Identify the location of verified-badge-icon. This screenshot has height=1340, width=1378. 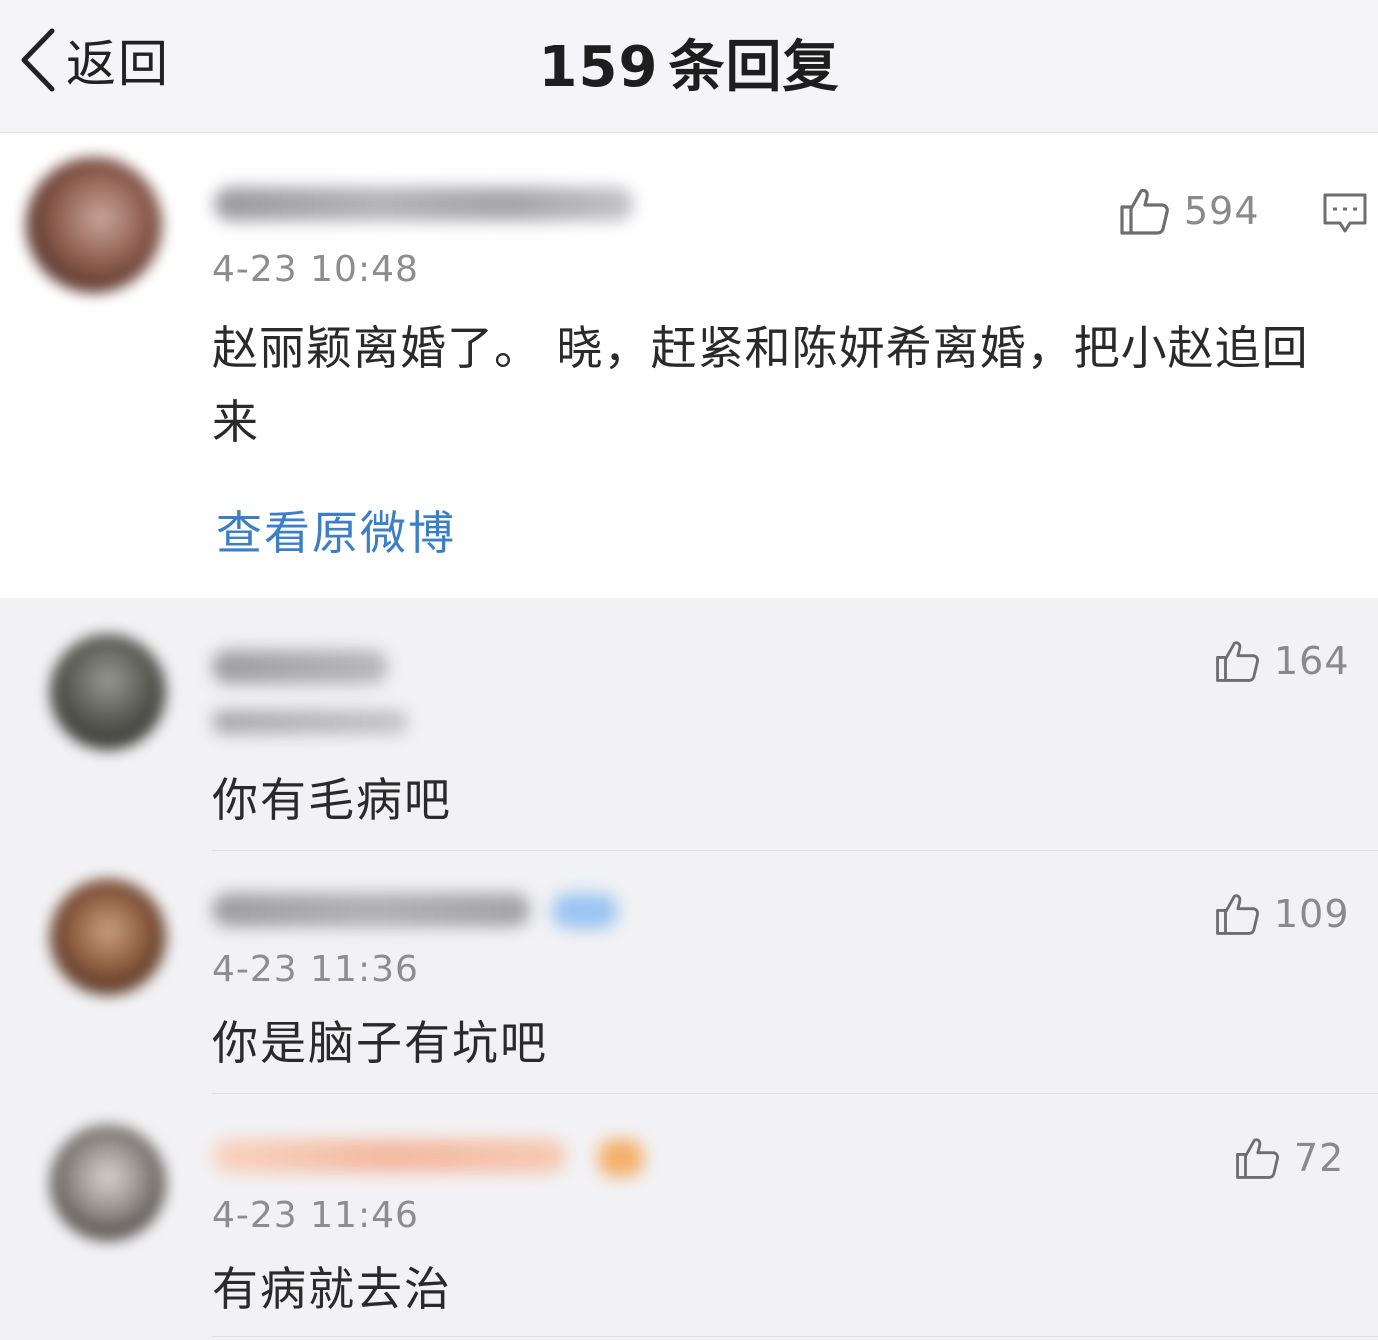
(585, 911).